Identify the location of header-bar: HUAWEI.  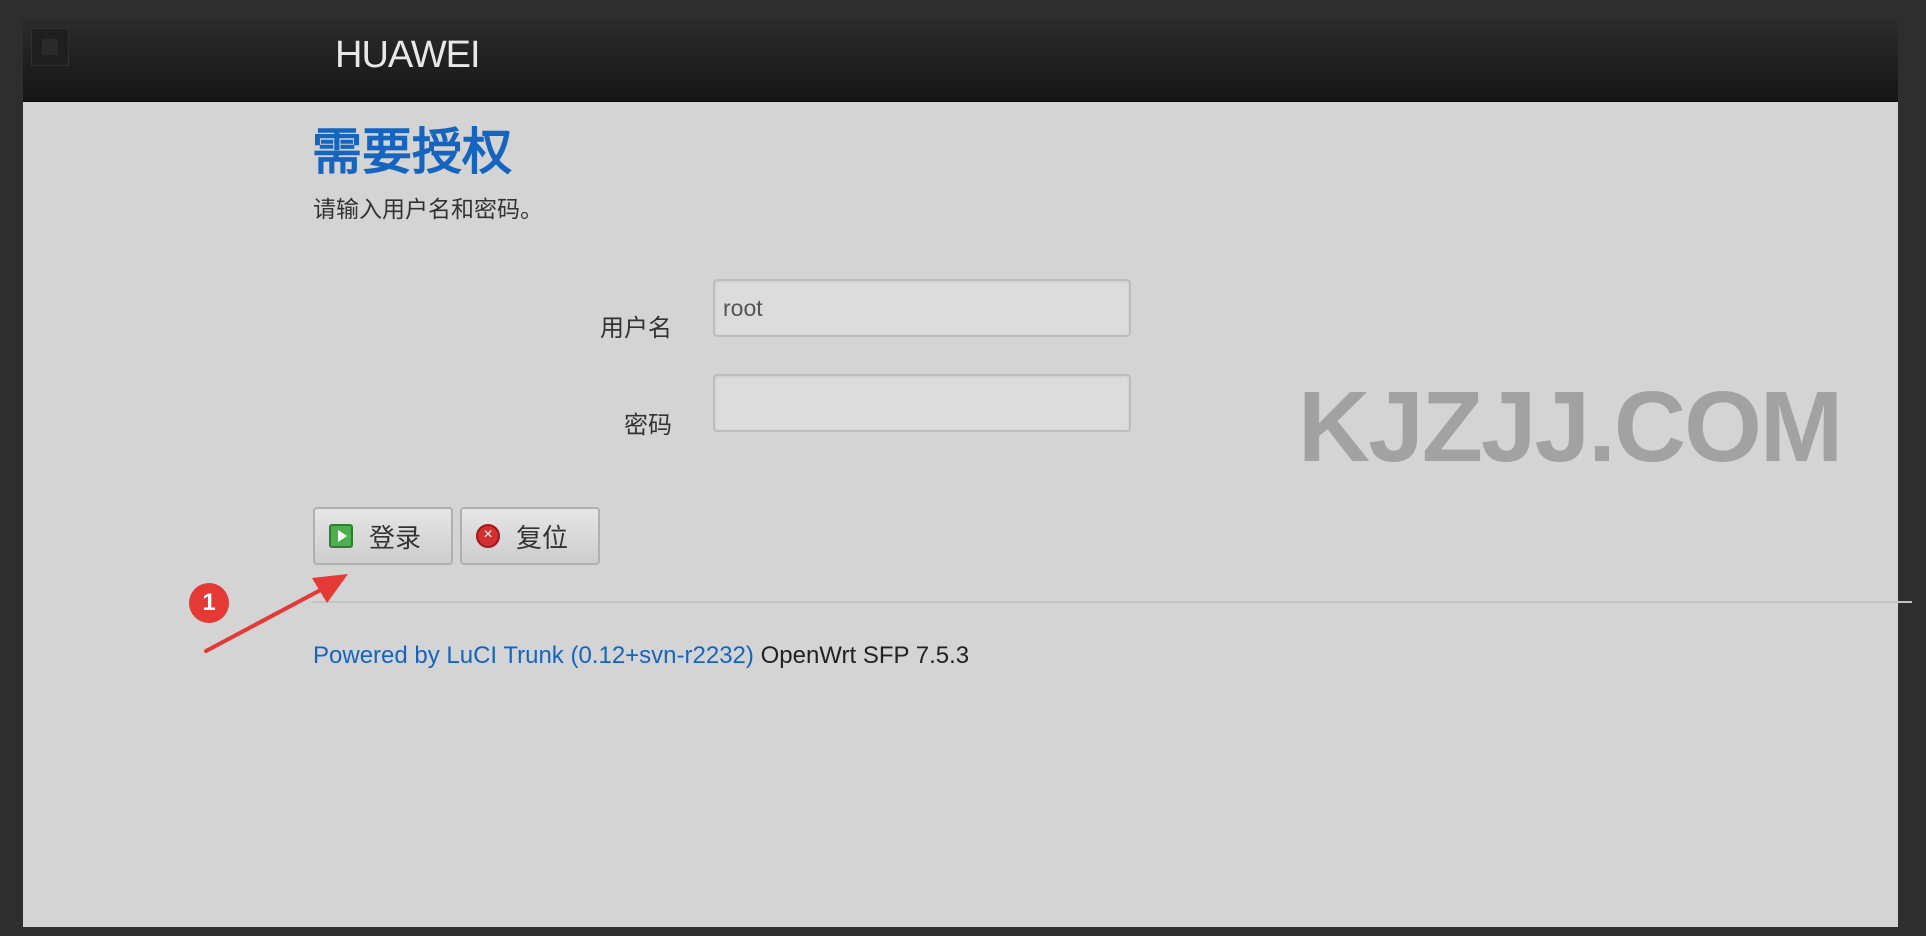
(960, 61).